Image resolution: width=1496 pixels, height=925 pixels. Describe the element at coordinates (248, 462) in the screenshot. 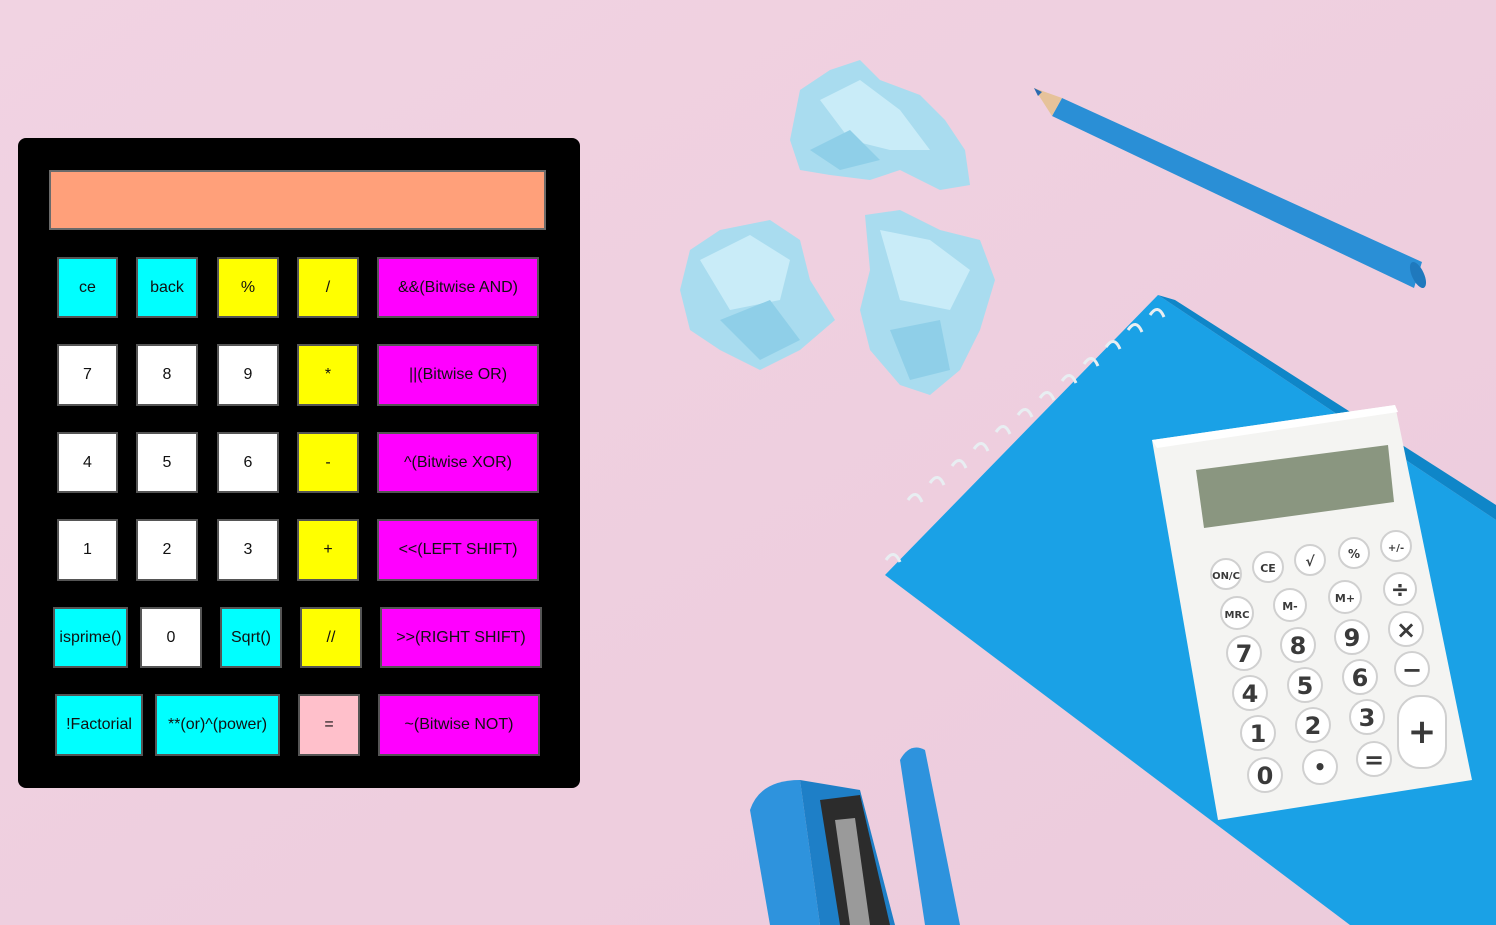

I see `digit-6-button: 6` at that location.